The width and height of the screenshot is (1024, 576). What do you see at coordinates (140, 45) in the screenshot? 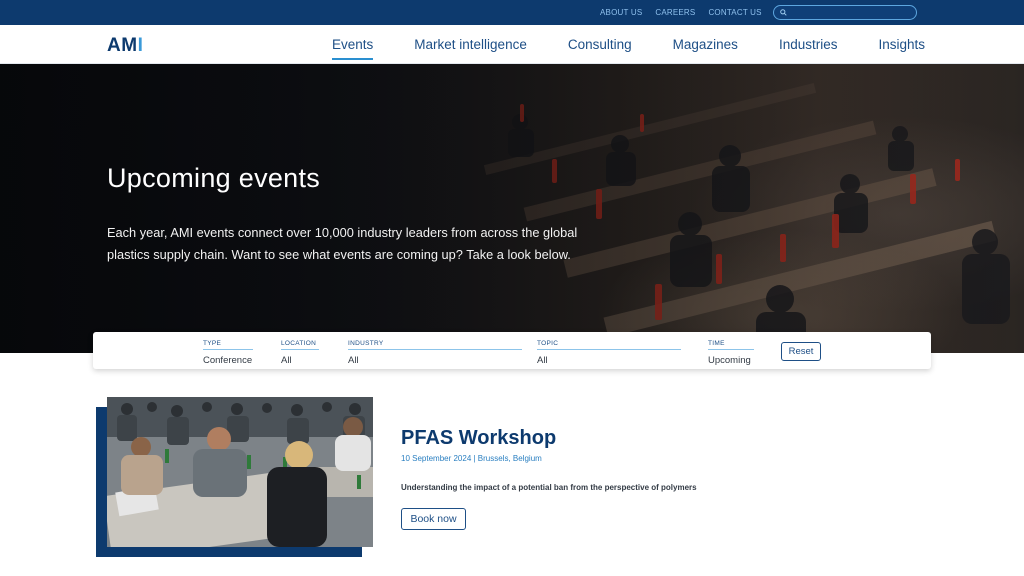
I see `logo-accent-letter: I` at bounding box center [140, 45].